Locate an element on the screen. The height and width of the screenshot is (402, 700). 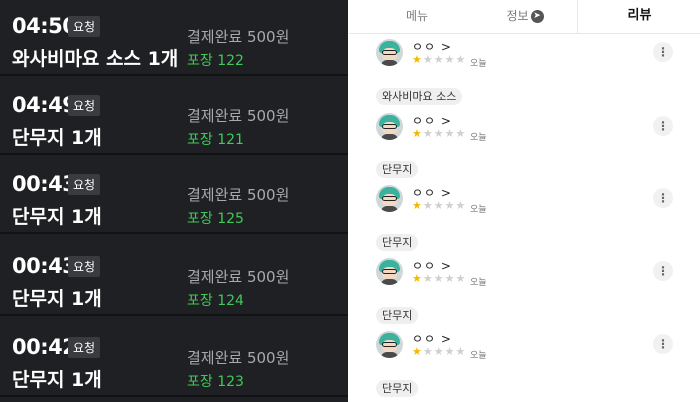
tab-review-label: 리뷰 is located at coordinates (639, 15).